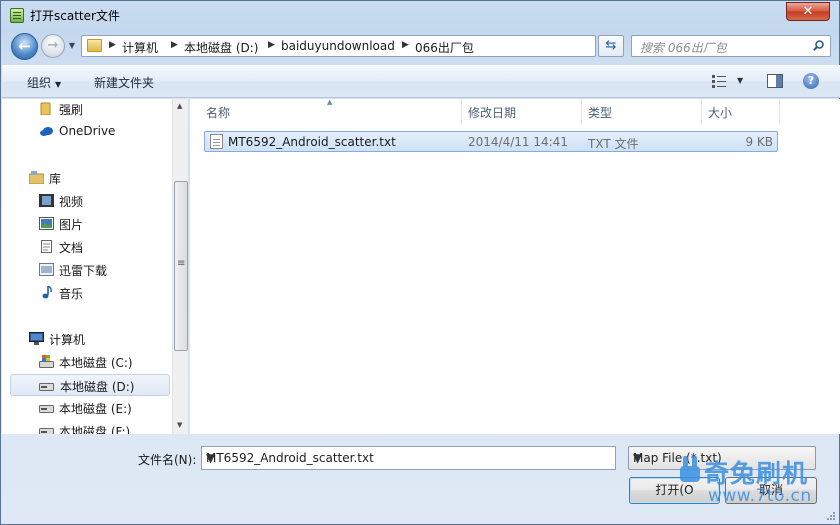 This screenshot has width=840, height=525. I want to click on download-icon, so click(46, 269).